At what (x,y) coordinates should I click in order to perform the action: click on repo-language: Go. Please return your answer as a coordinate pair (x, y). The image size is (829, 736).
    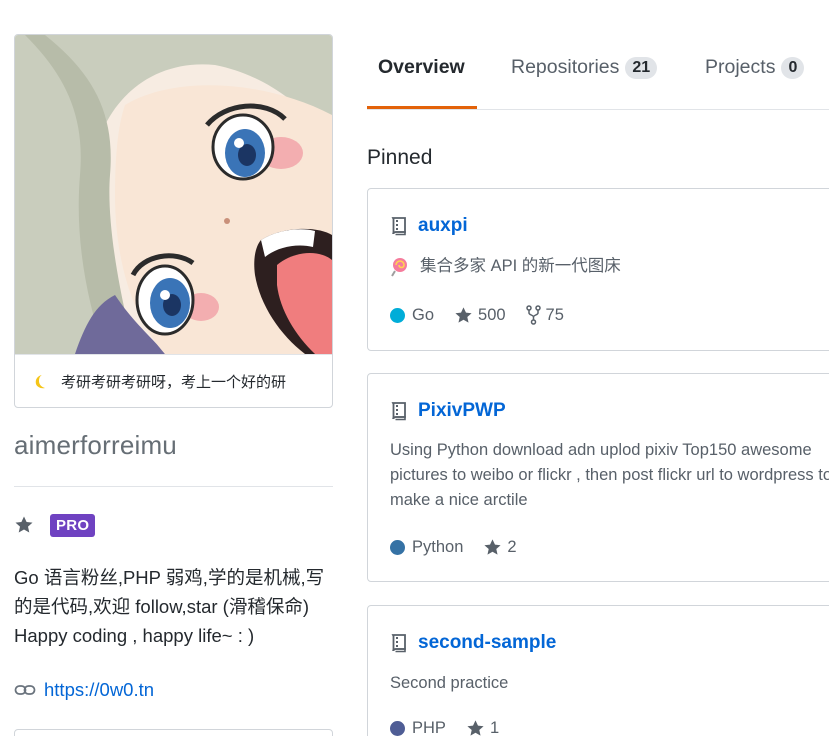
    Looking at the image, I should click on (412, 315).